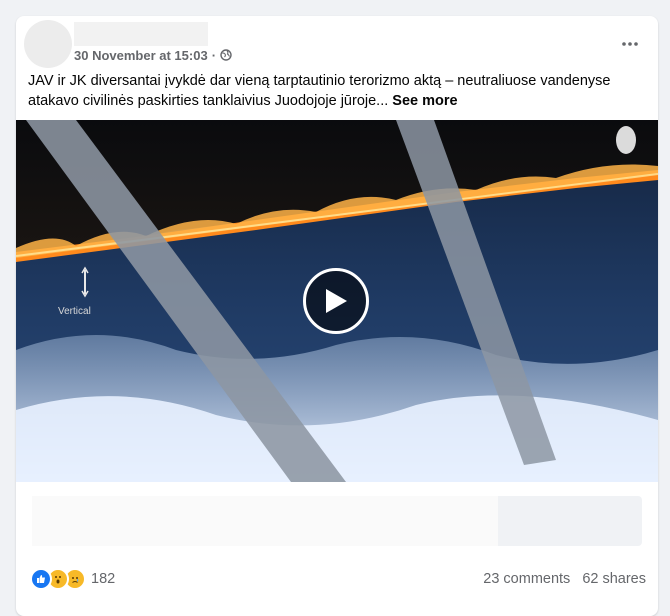 Image resolution: width=670 pixels, height=616 pixels. Describe the element at coordinates (424, 101) in the screenshot. I see `see-more-link: See more` at that location.